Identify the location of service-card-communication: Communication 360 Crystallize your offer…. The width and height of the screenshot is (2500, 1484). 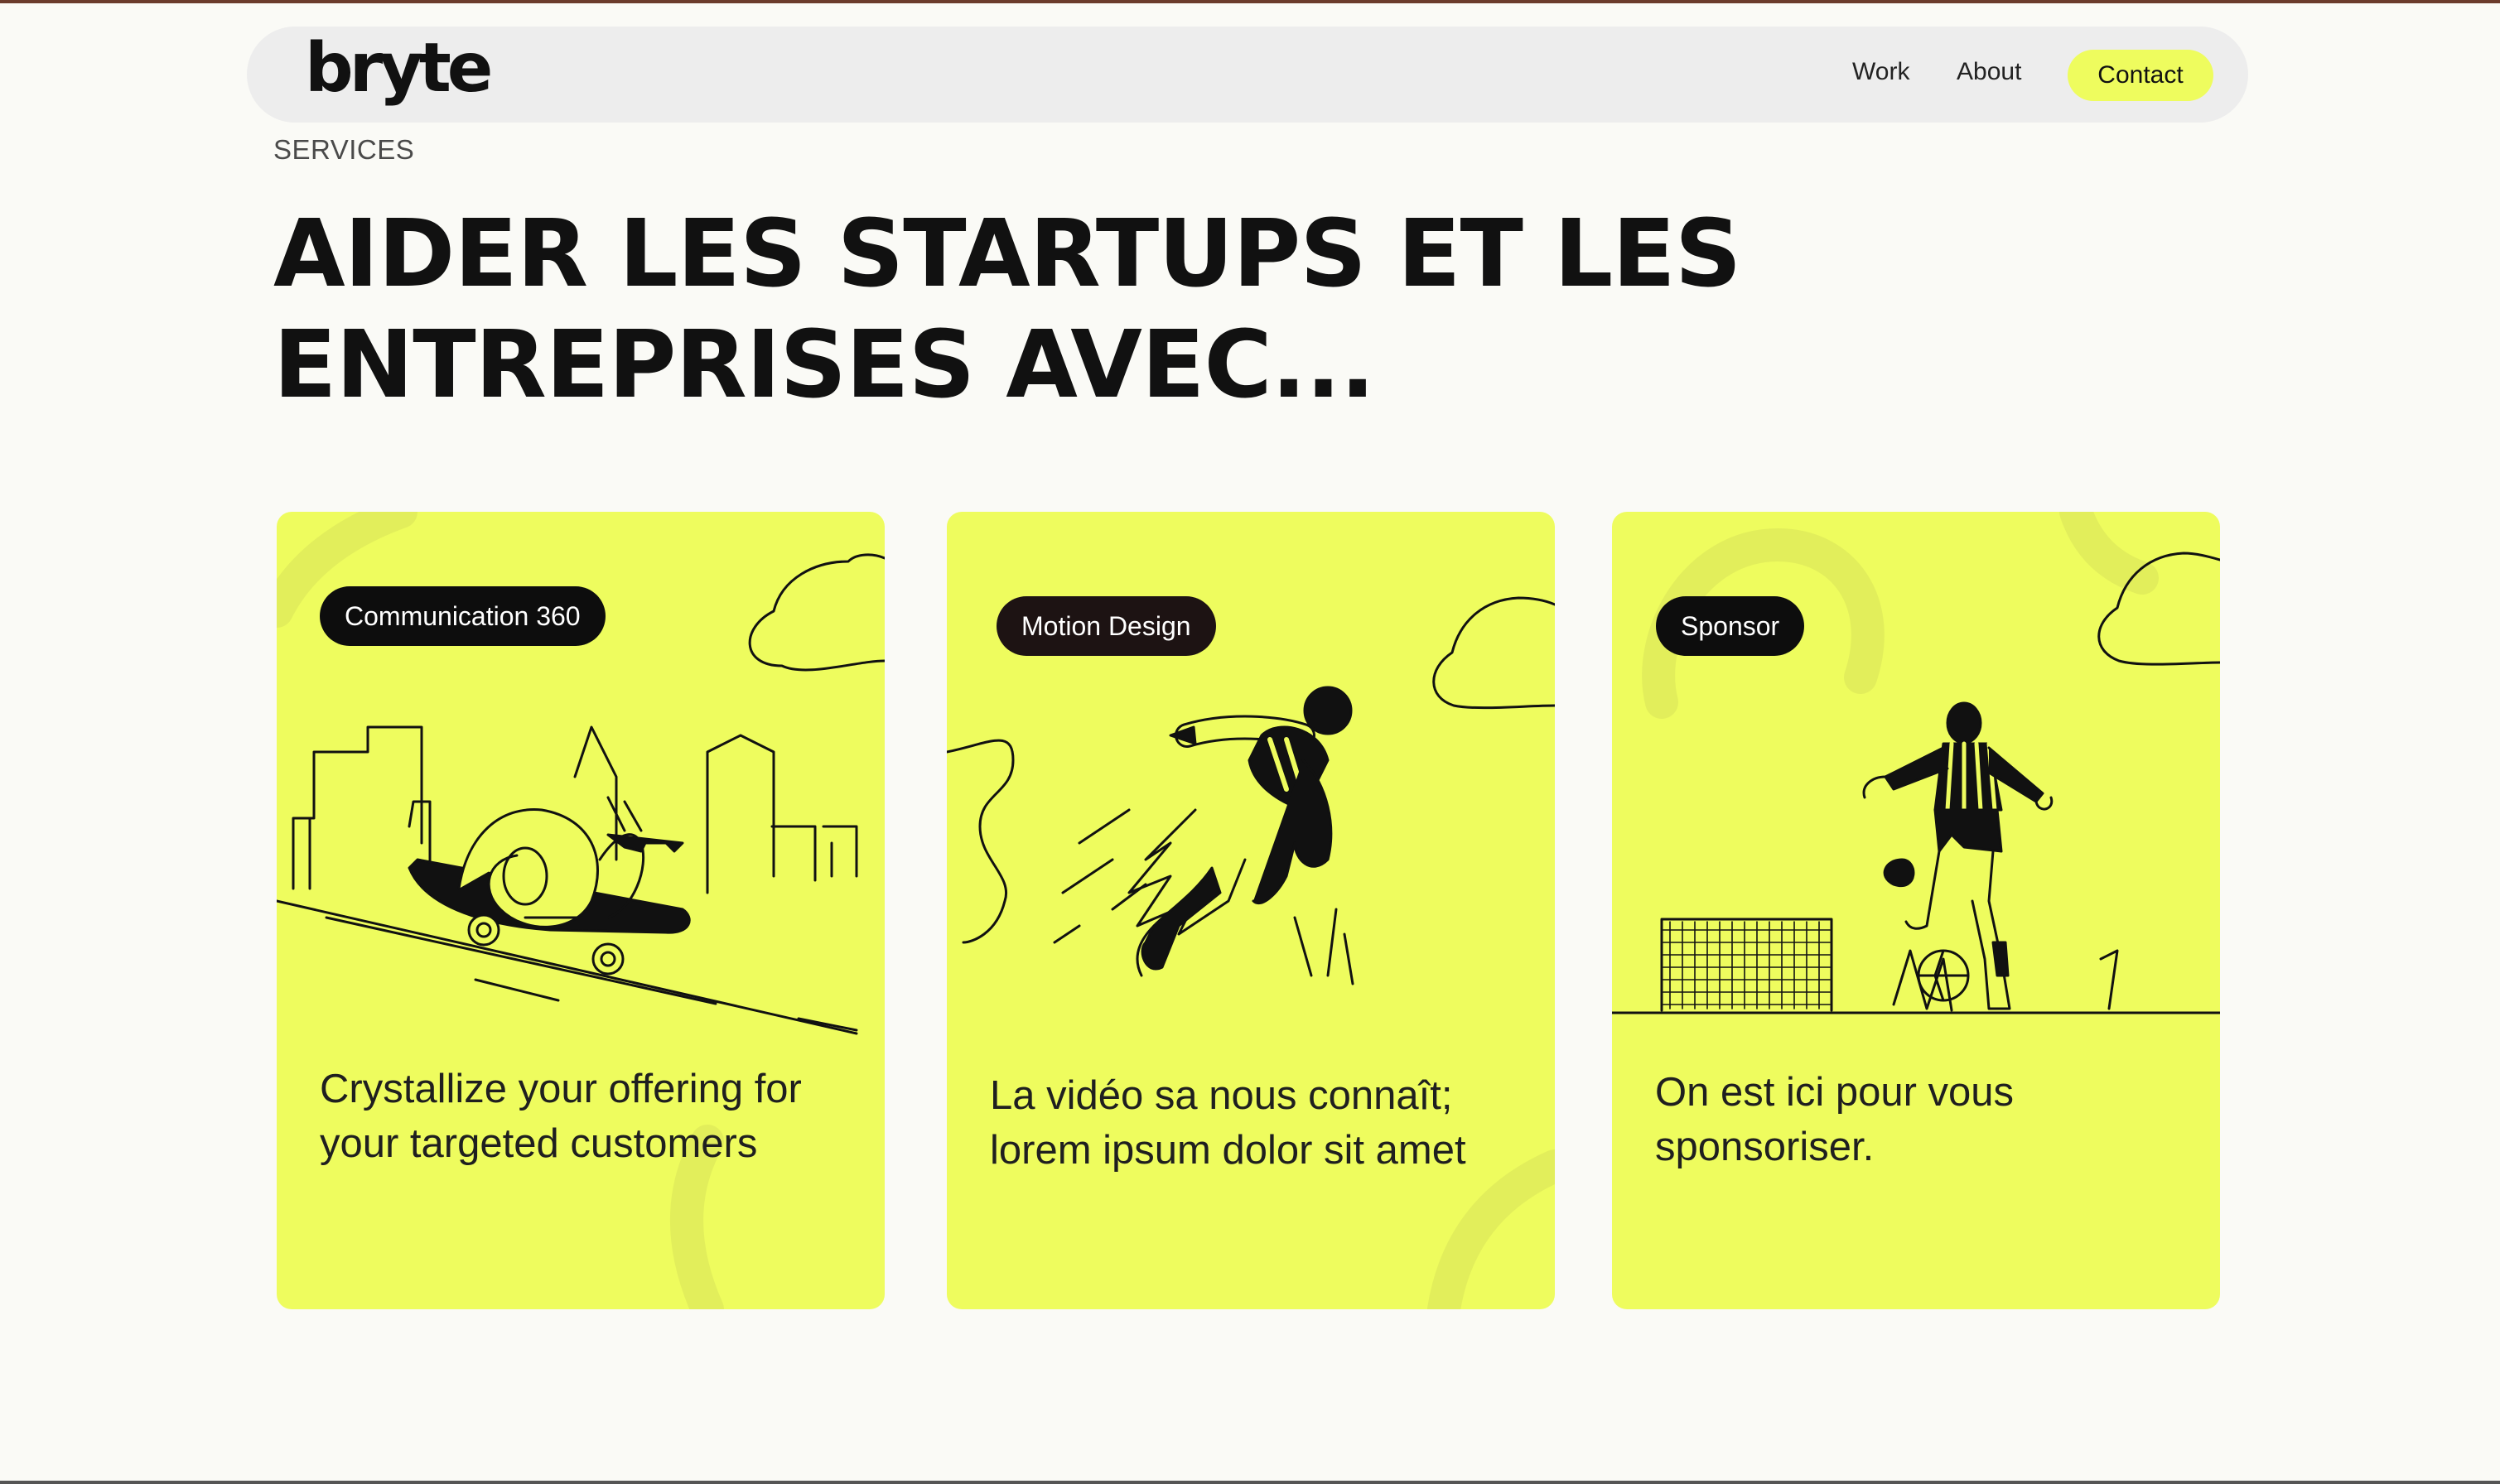
(581, 910).